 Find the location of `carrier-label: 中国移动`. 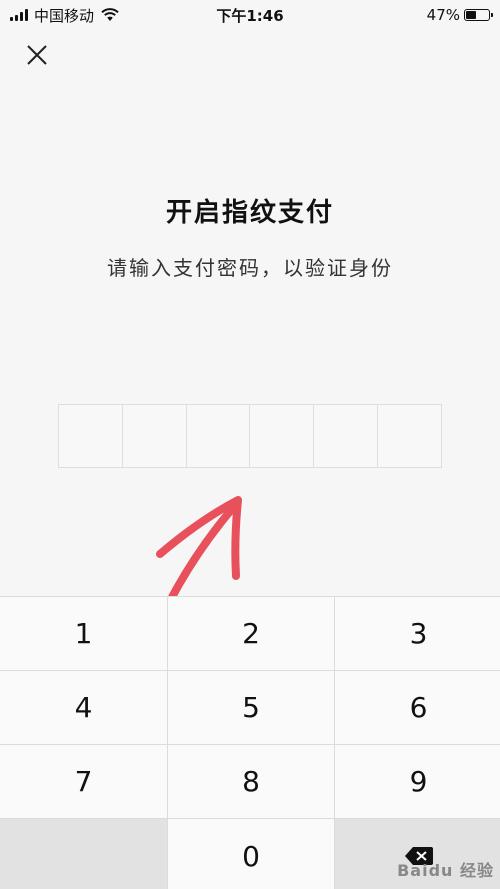

carrier-label: 中国移动 is located at coordinates (64, 15).